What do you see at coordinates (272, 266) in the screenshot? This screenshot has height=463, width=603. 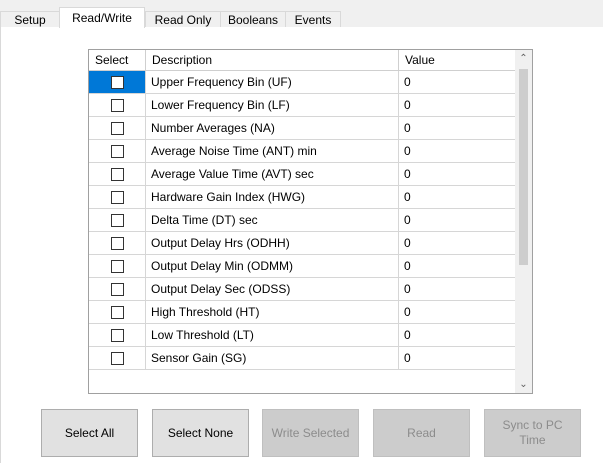 I see `description-cell: Output Delay Min (ODMM)` at bounding box center [272, 266].